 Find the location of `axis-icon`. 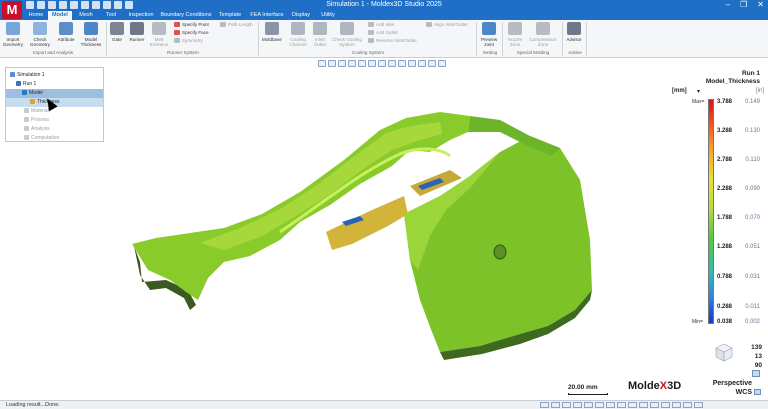

axis-icon is located at coordinates (757, 392).